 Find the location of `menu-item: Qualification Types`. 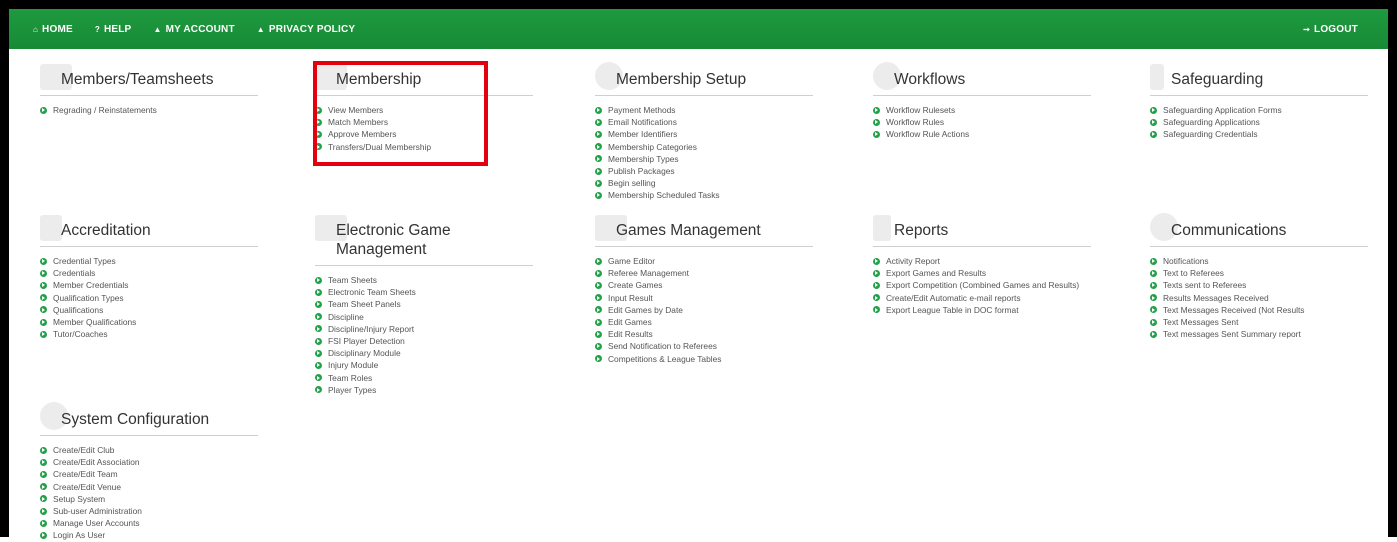

menu-item: Qualification Types is located at coordinates (149, 298).